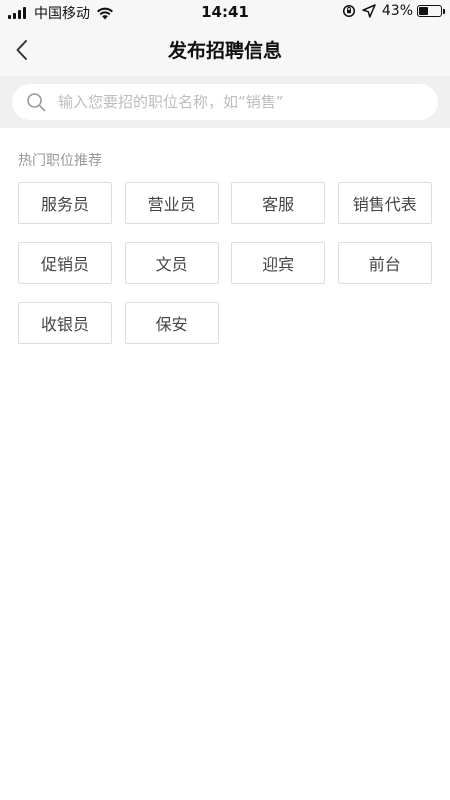  I want to click on orientation-lock-icon, so click(348, 11).